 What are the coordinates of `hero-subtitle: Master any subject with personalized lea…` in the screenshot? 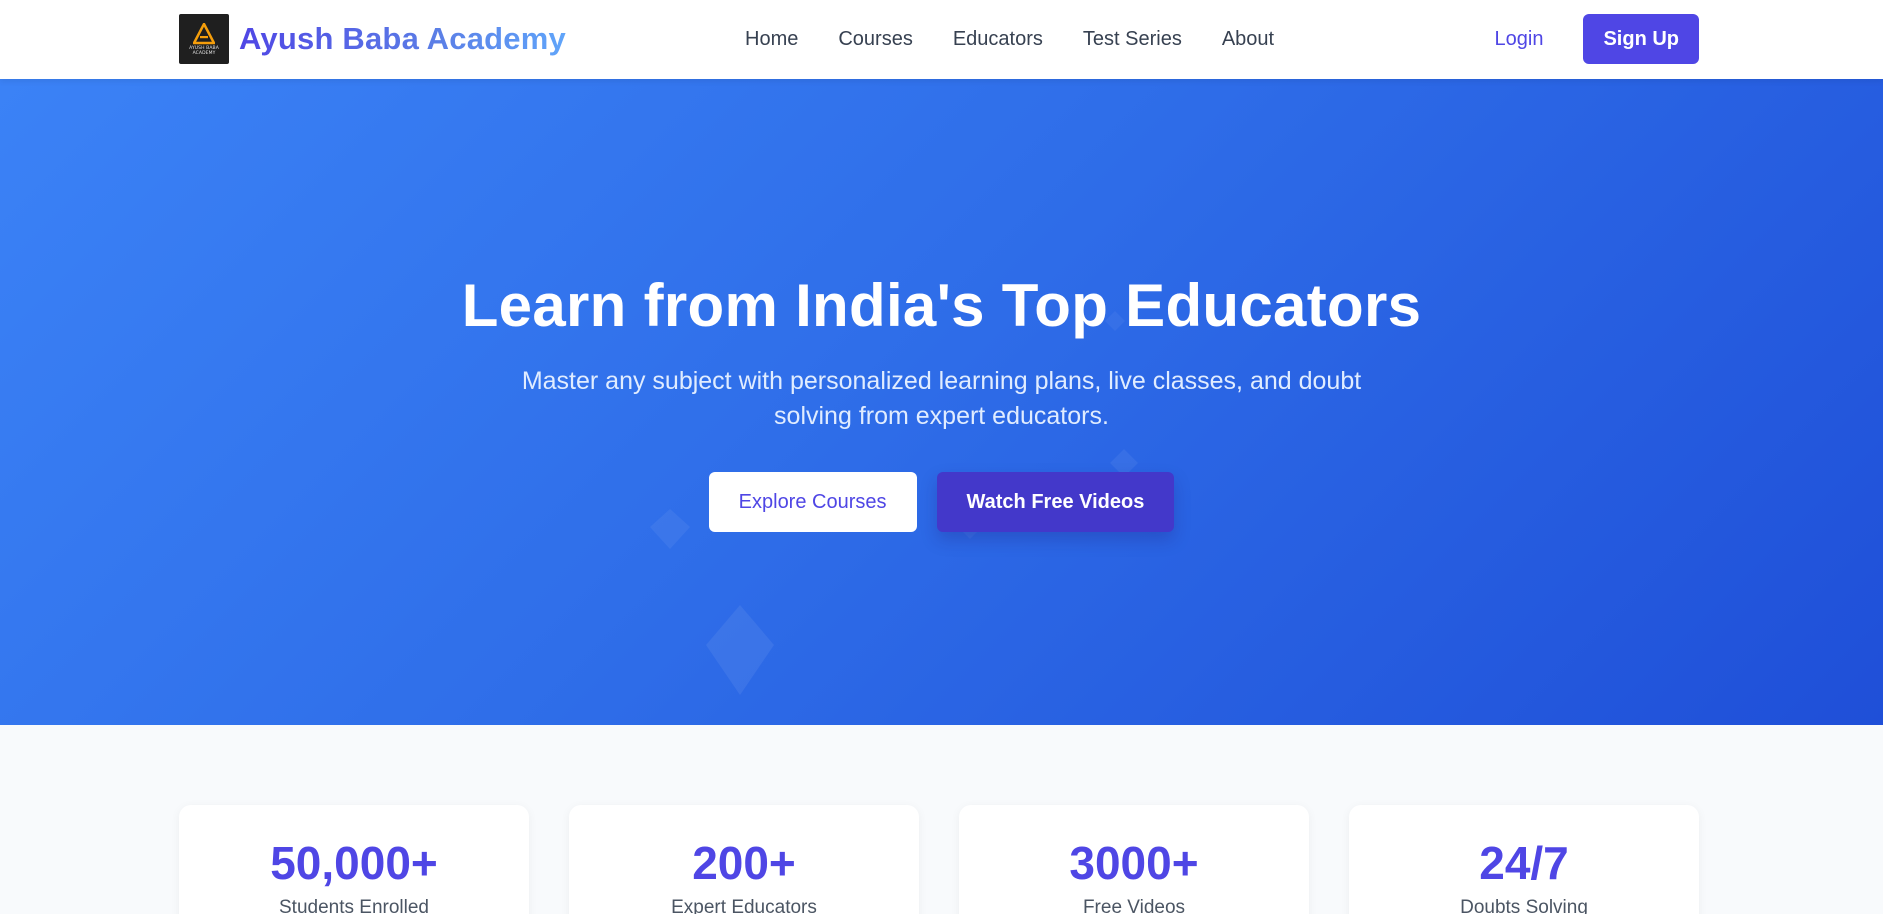 It's located at (941, 398).